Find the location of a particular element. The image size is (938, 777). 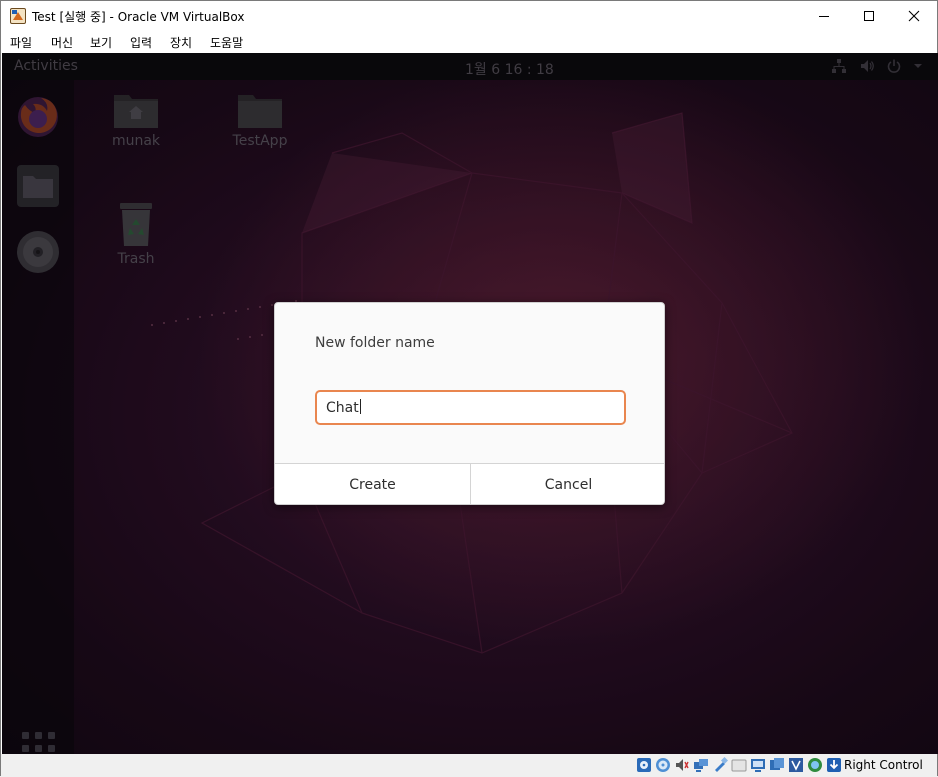

video-capture-icon is located at coordinates (777, 765).